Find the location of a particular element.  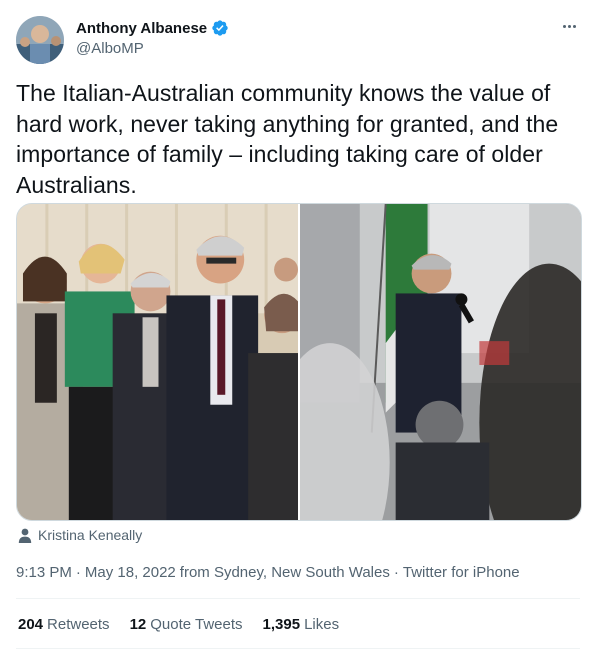

avatar is located at coordinates (40, 40).